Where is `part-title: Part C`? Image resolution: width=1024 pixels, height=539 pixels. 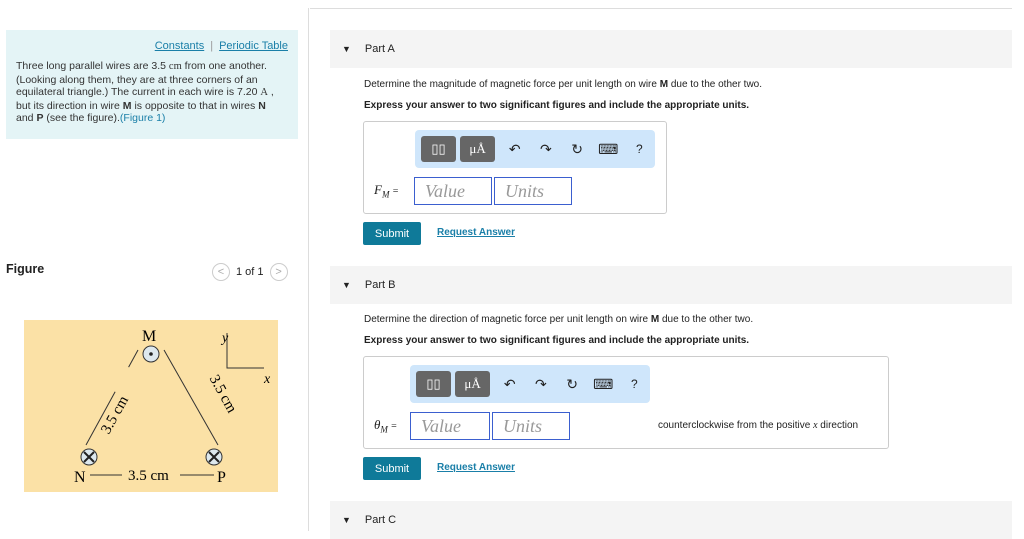
part-title: Part C is located at coordinates (380, 520).